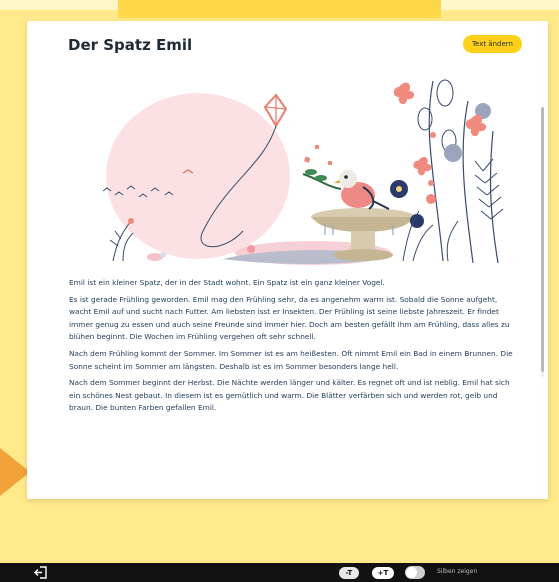  I want to click on toggle-knob, so click(411, 572).